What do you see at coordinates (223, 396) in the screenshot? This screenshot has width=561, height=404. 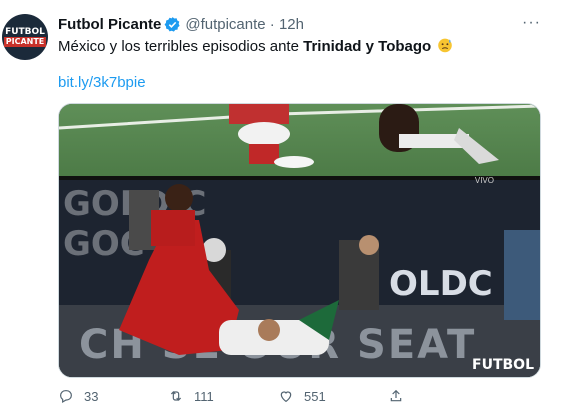 I see `retweet-action: 111` at bounding box center [223, 396].